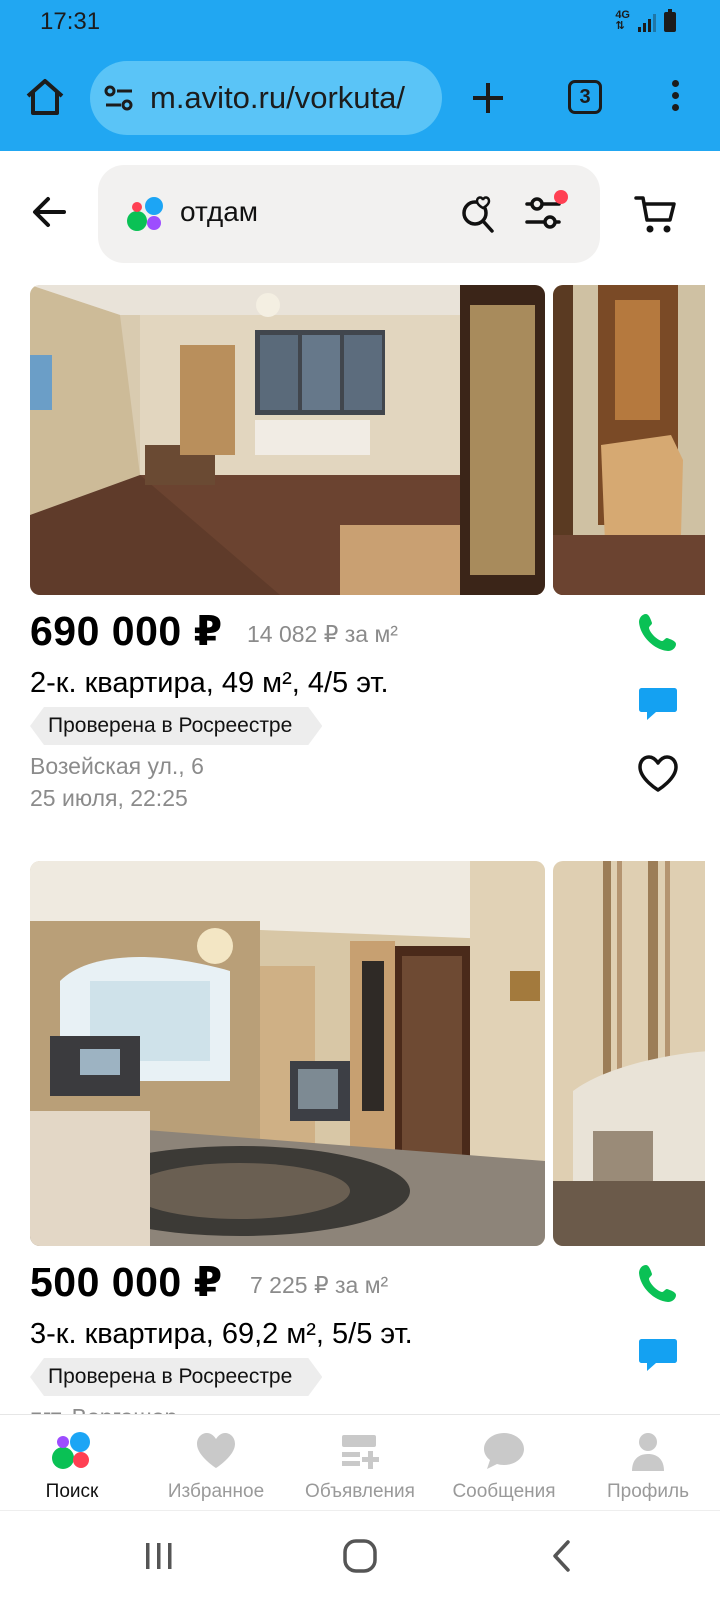 The width and height of the screenshot is (720, 1600). What do you see at coordinates (480, 213) in the screenshot?
I see `save-search-icon` at bounding box center [480, 213].